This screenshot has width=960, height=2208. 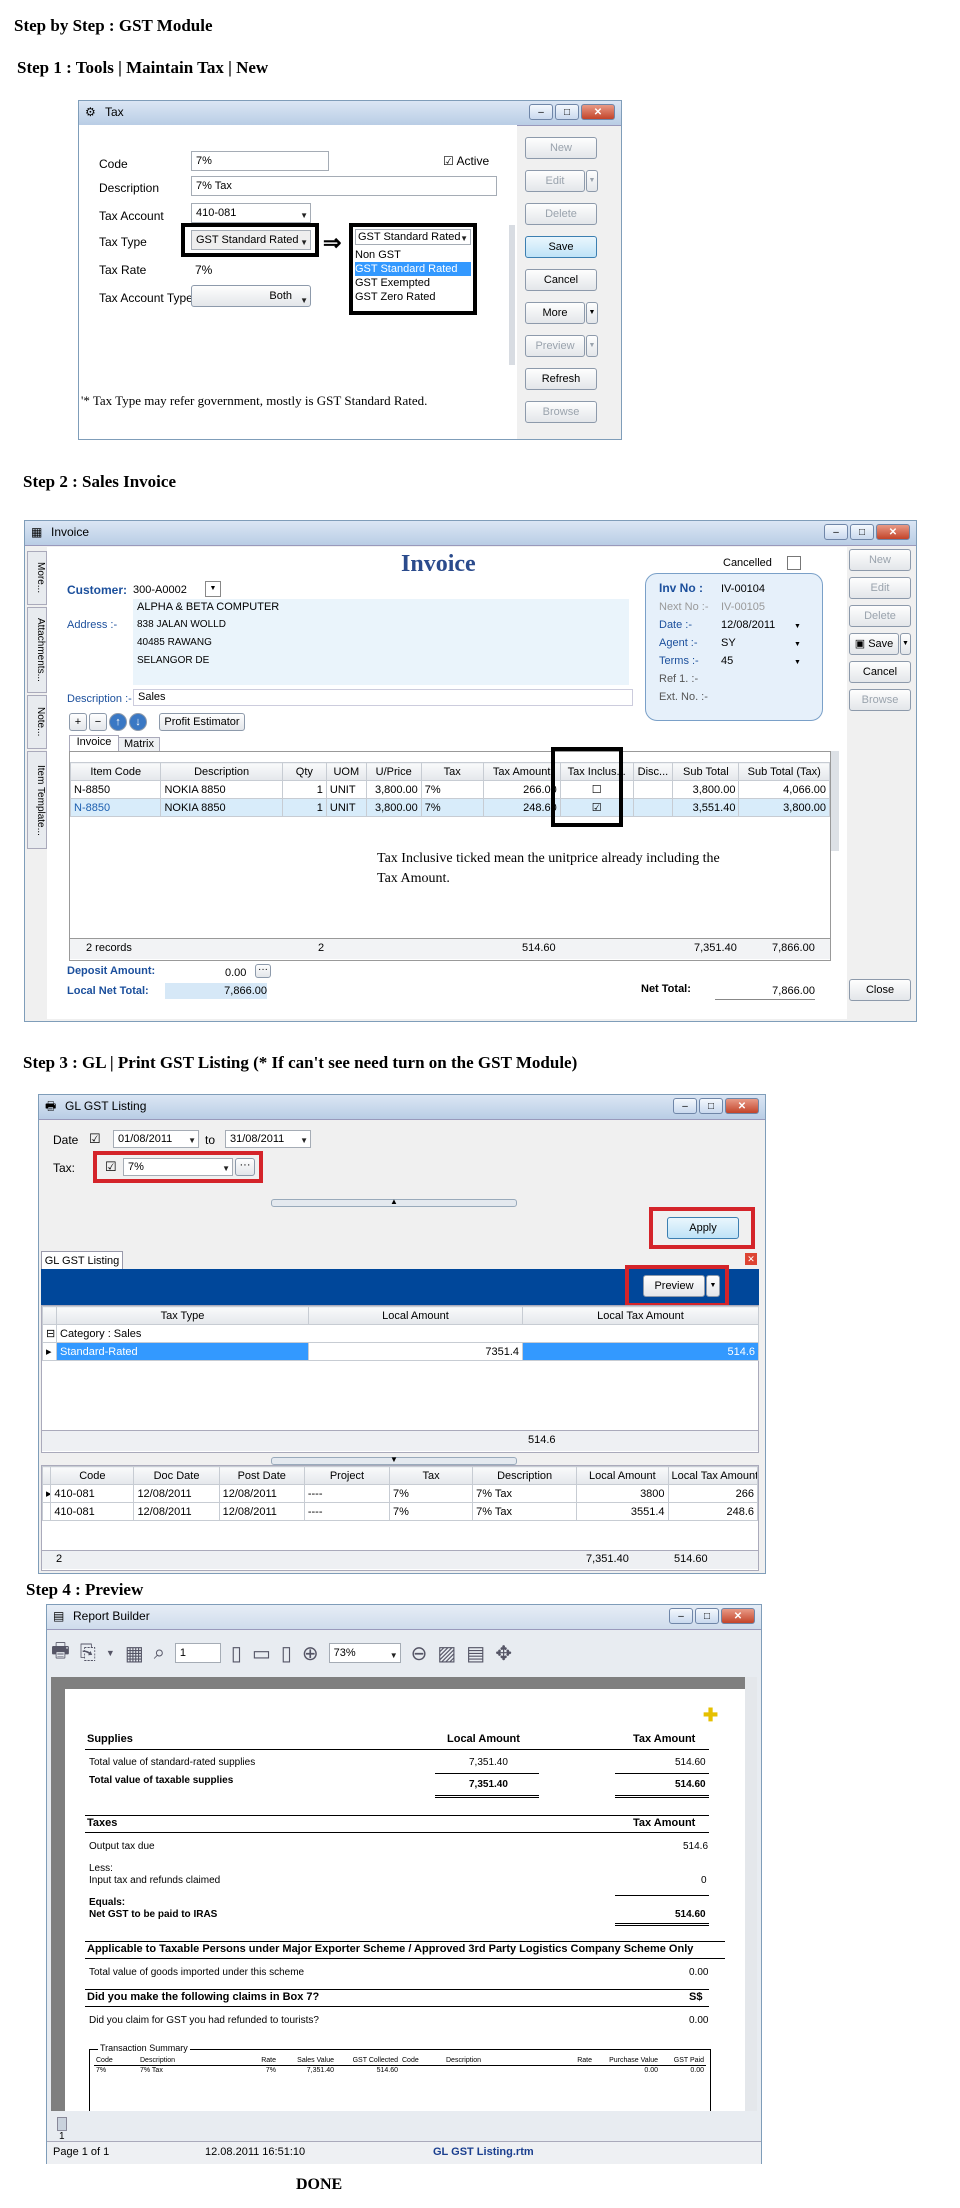 I want to click on remove-row-icon: −, so click(x=98, y=722).